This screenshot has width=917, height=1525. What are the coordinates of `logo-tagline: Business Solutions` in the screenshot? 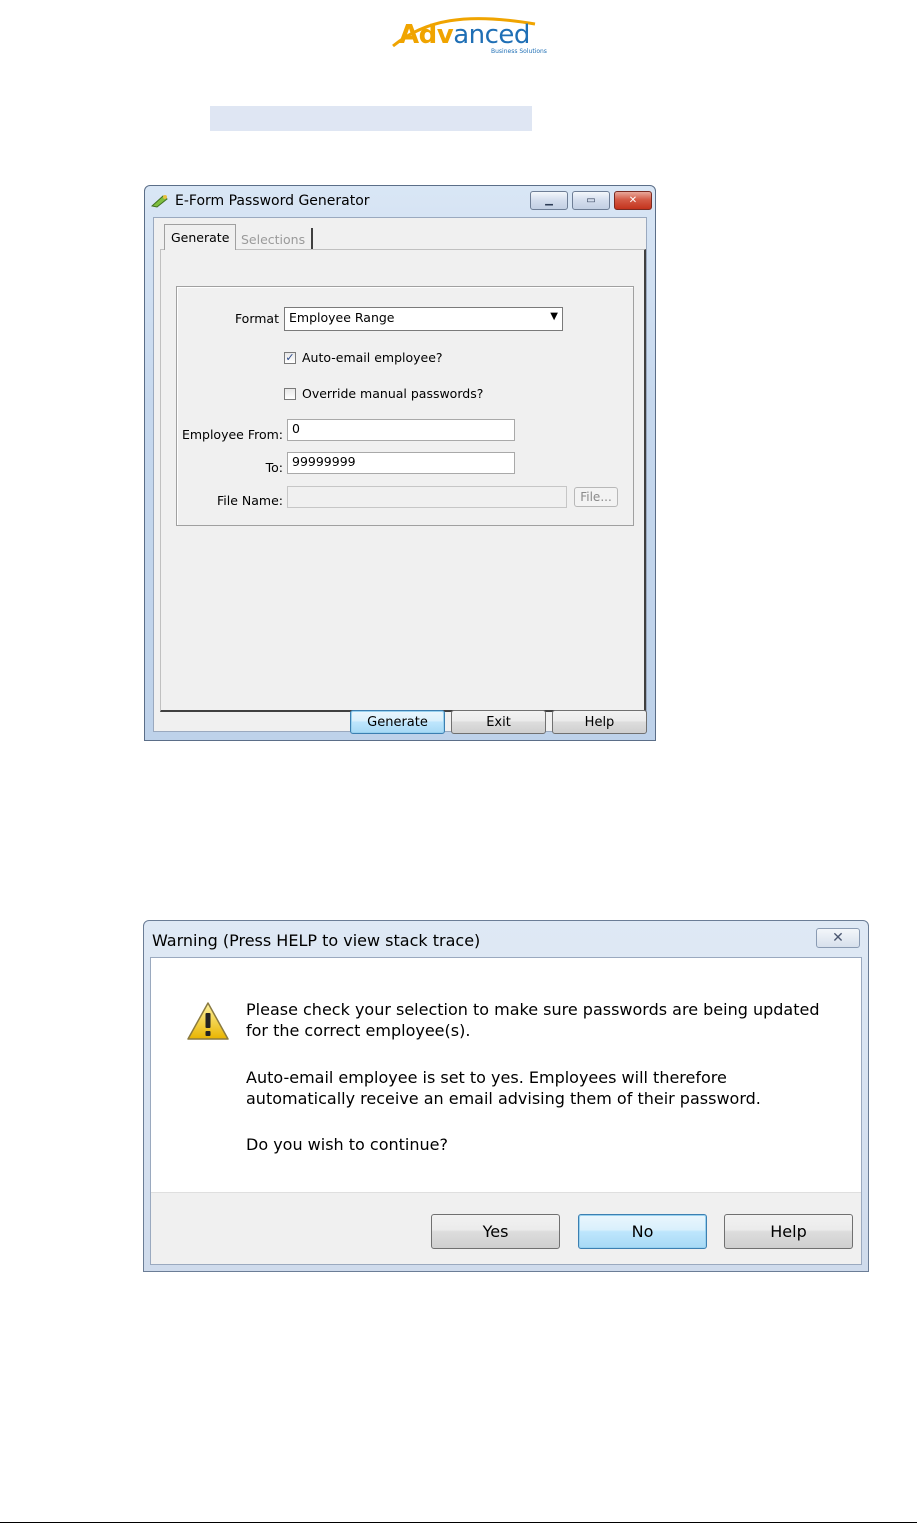 It's located at (519, 51).